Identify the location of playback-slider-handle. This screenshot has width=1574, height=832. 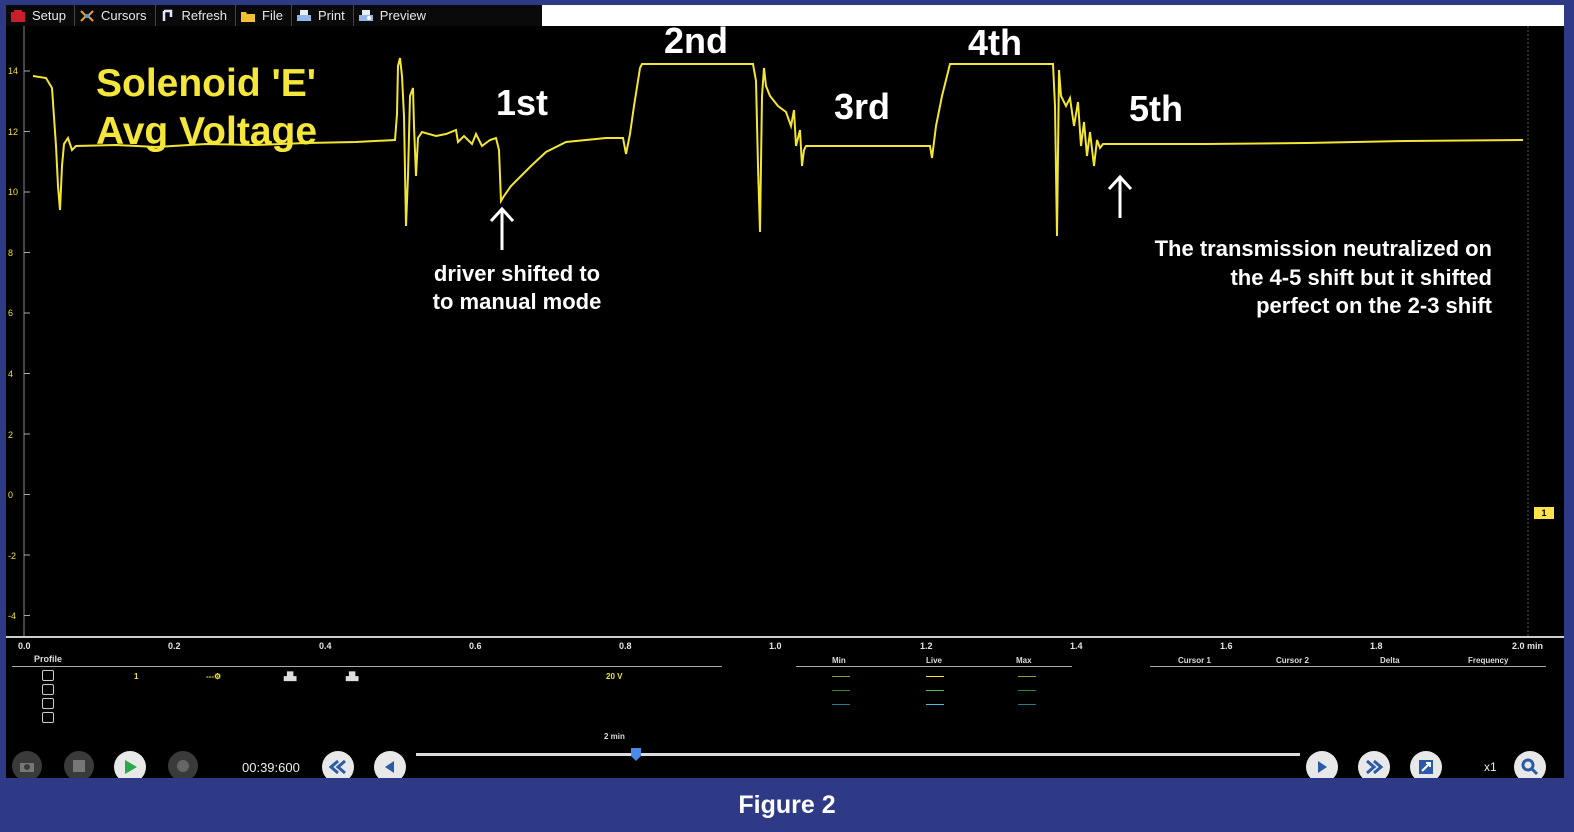
(636, 755).